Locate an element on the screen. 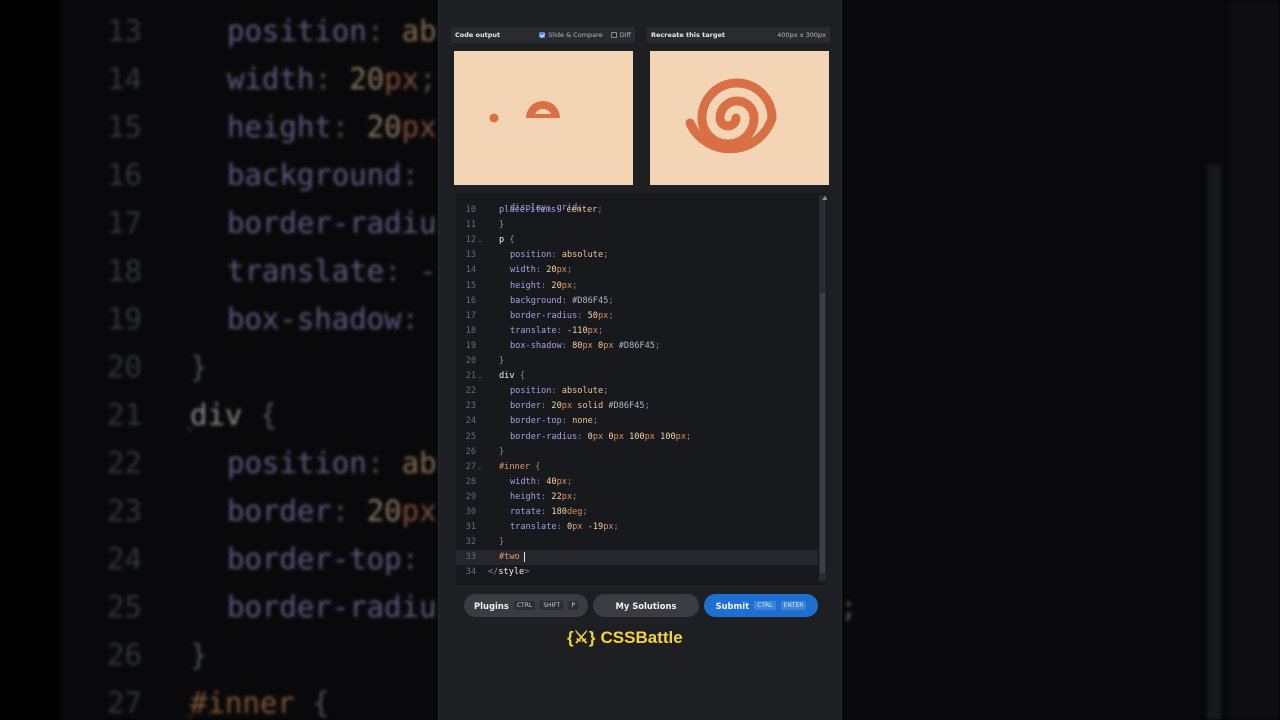  editor-line: 17 border-radius: 50px; is located at coordinates (637, 316).